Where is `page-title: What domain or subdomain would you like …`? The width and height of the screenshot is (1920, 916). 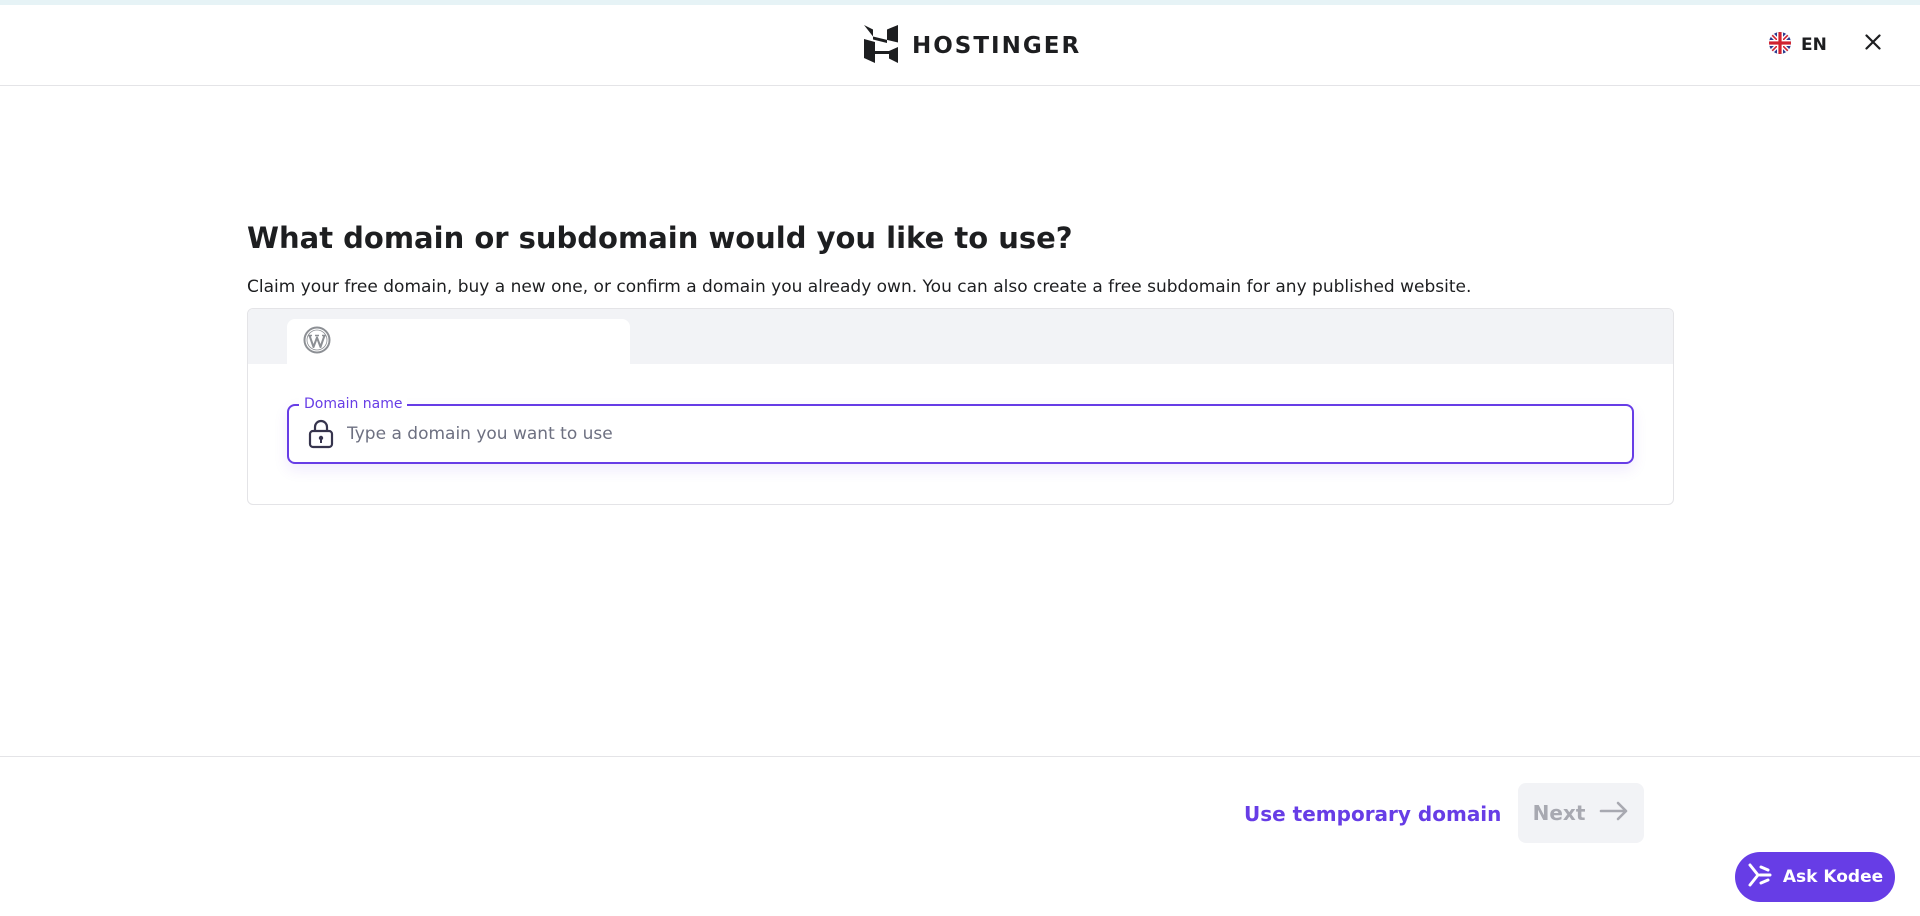 page-title: What domain or subdomain would you like … is located at coordinates (660, 238).